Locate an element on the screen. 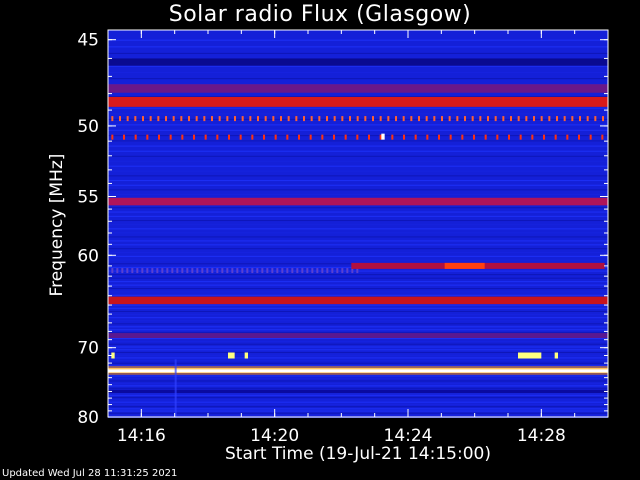 This screenshot has height=480, width=640. x-tick-label: 14:16 is located at coordinates (141, 436).